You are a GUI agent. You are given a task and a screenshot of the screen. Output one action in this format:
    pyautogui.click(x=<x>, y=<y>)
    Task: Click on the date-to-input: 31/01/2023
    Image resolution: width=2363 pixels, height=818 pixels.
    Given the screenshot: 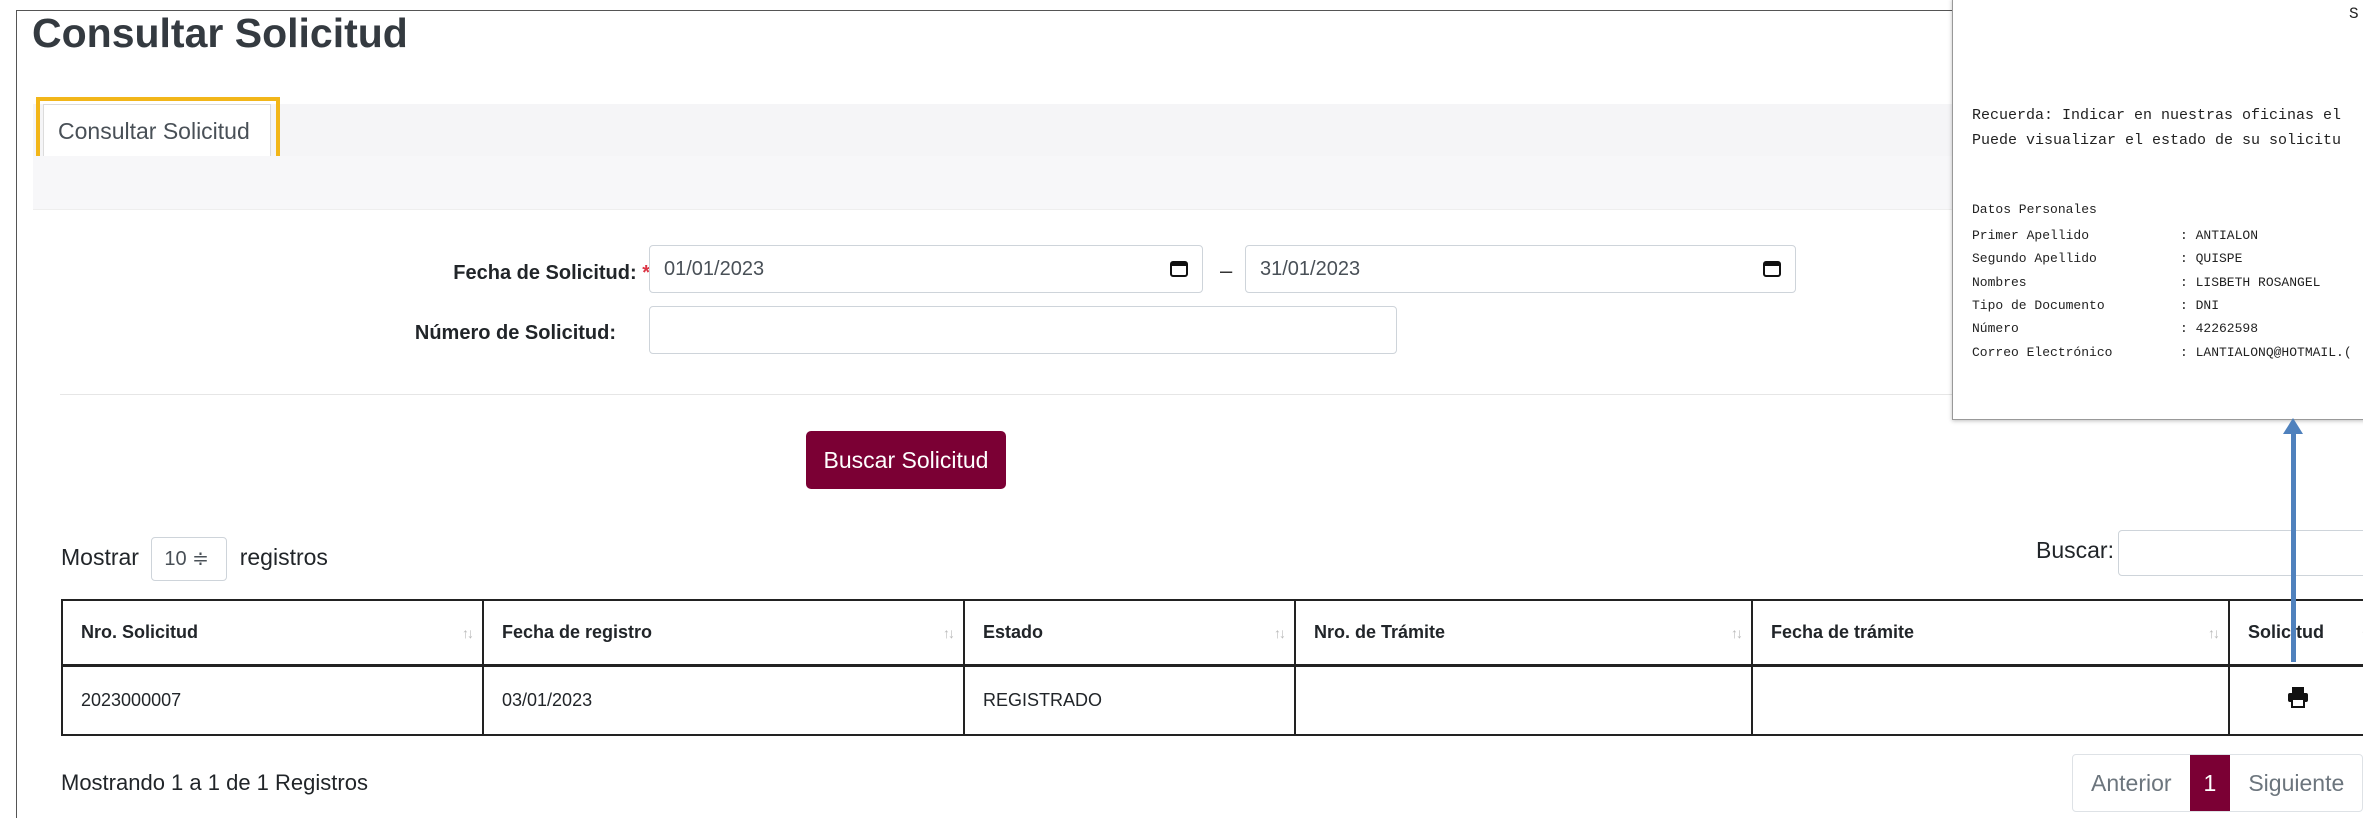 What is the action you would take?
    pyautogui.click(x=1520, y=269)
    